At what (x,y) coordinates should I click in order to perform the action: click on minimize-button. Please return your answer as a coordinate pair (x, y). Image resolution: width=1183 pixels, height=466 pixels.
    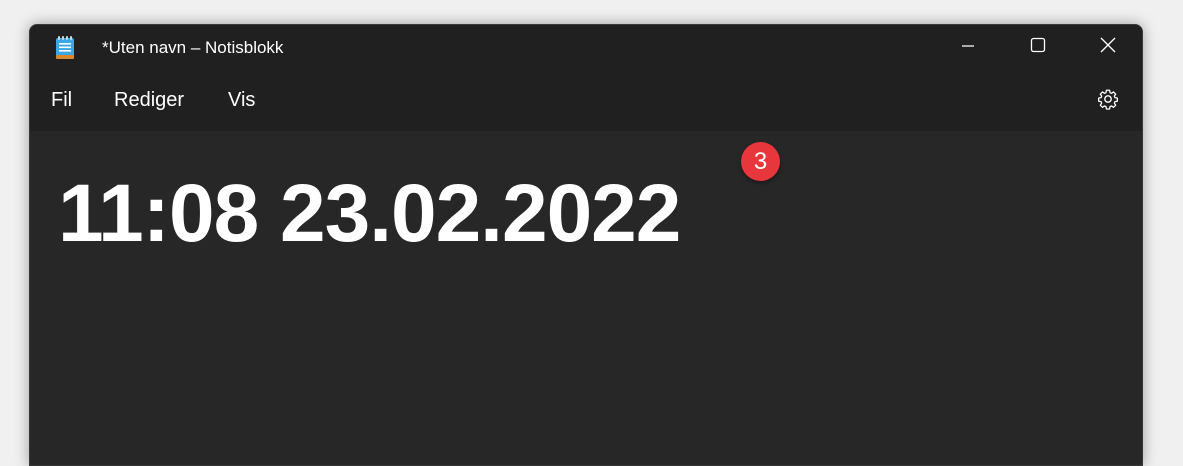
    Looking at the image, I should click on (968, 47).